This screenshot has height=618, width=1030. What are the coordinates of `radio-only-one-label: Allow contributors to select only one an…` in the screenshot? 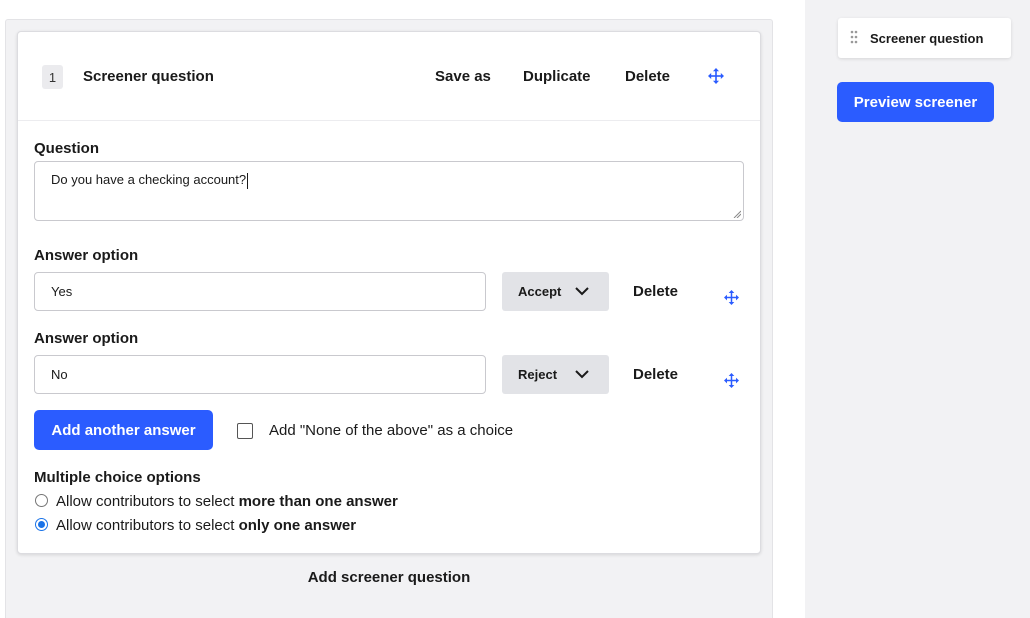 It's located at (206, 525).